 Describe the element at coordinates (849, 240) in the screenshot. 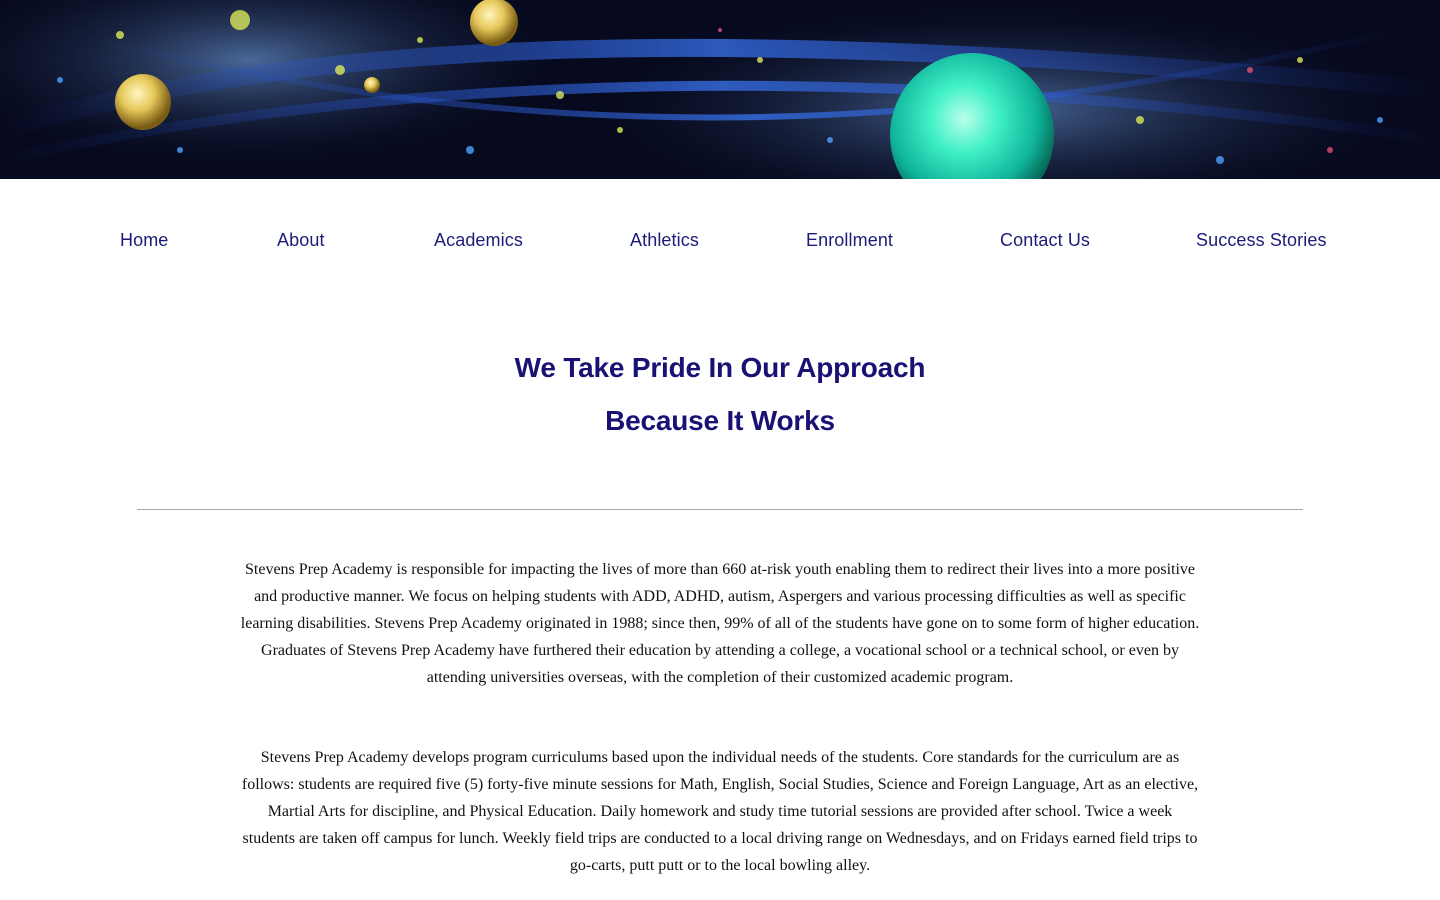

I see `nav-item-enrollment: Enrollment` at that location.